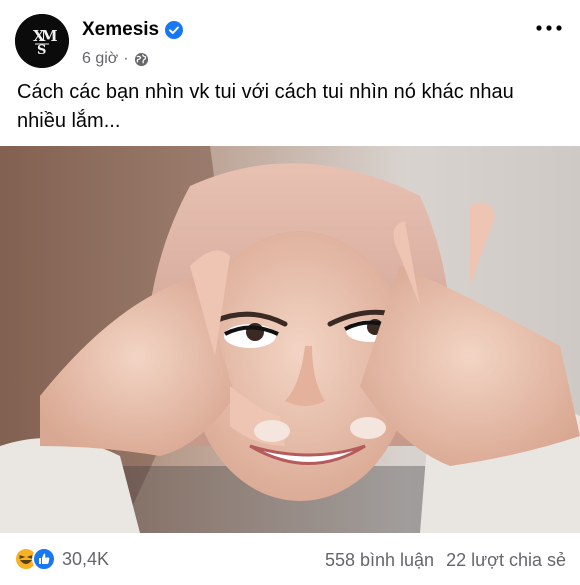 The image size is (580, 585). What do you see at coordinates (290, 559) in the screenshot?
I see `post-footer: 30,4K 558 bình luận 22 lượt chia sẻ` at bounding box center [290, 559].